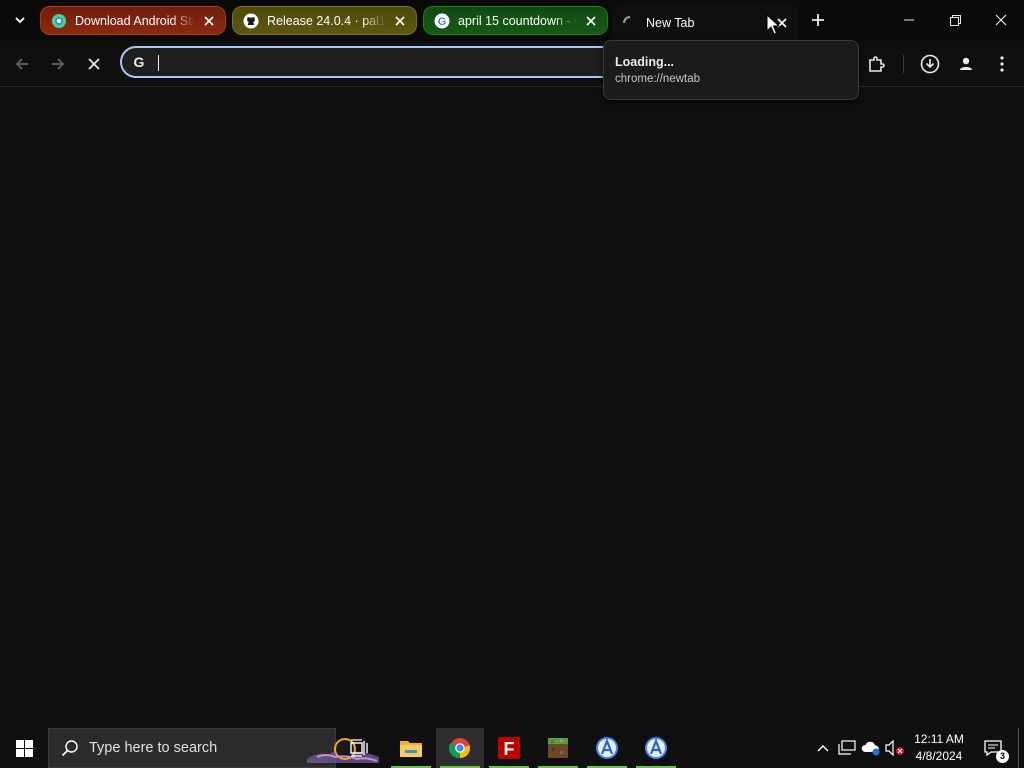 This screenshot has height=768, width=1024. What do you see at coordinates (153, 748) in the screenshot?
I see `search-placeholder: Type here to search` at bounding box center [153, 748].